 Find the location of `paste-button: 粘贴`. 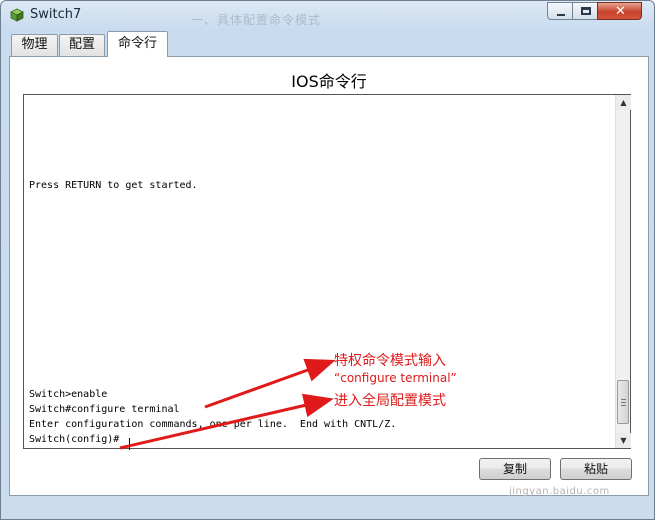

paste-button: 粘贴 is located at coordinates (596, 469).